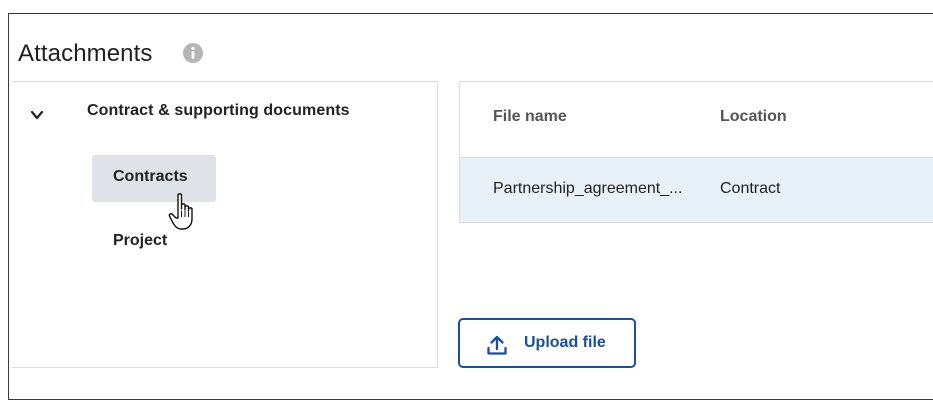  Describe the element at coordinates (180, 211) in the screenshot. I see `hand-pointer-cursor-icon` at that location.